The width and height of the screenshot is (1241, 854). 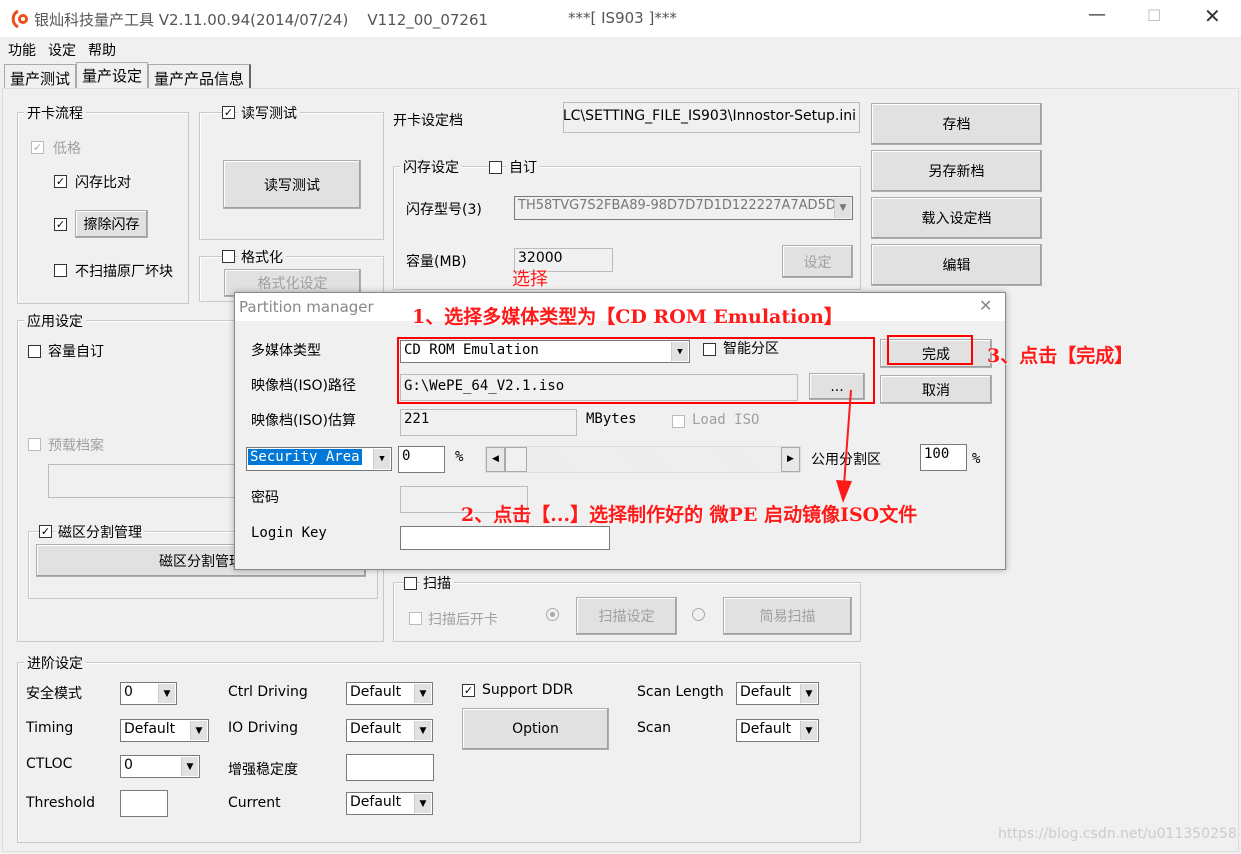 What do you see at coordinates (1097, 14) in the screenshot?
I see `minimize-button: —` at bounding box center [1097, 14].